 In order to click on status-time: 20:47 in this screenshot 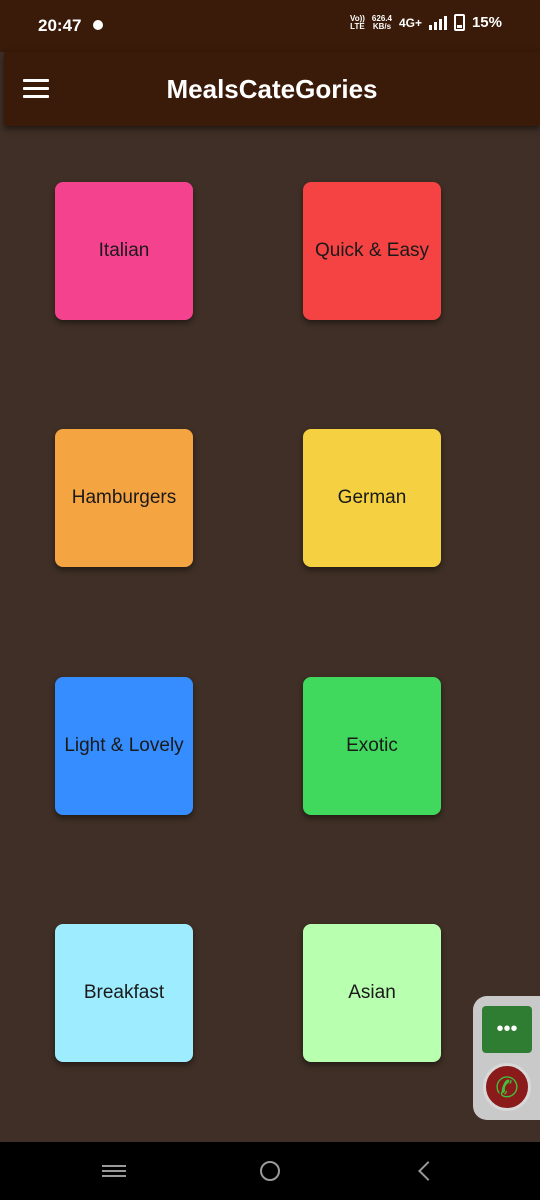, I will do `click(60, 25)`.